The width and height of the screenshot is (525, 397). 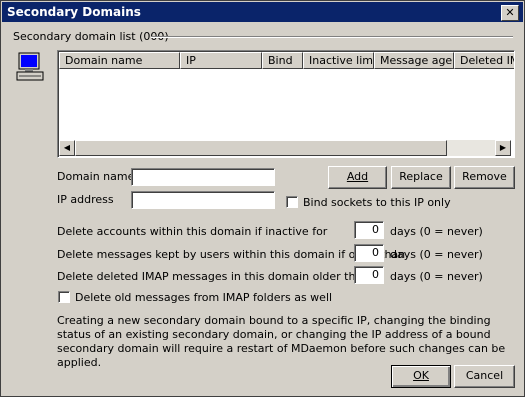 I want to click on column-ip: IP, so click(x=221, y=60).